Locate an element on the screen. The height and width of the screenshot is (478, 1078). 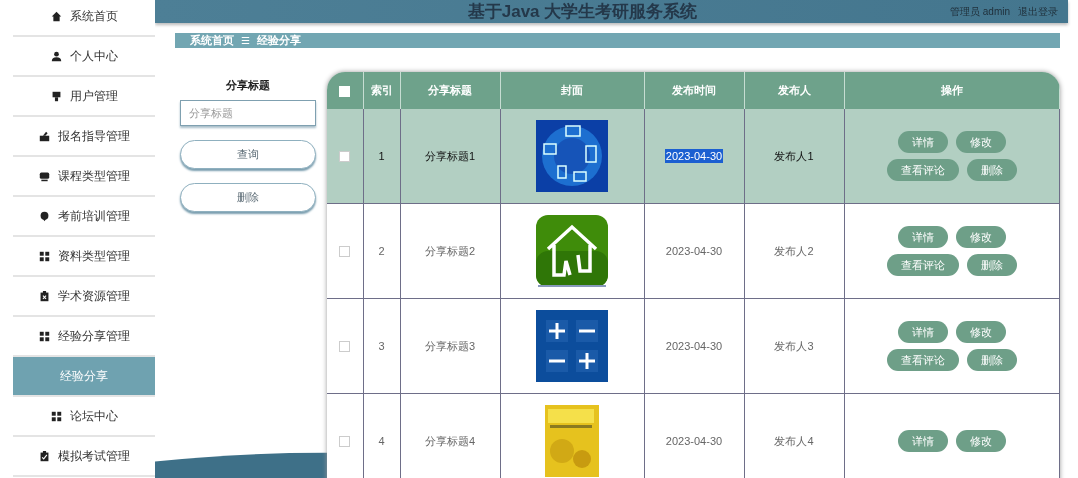
column-header: 操作 is located at coordinates (951, 90).